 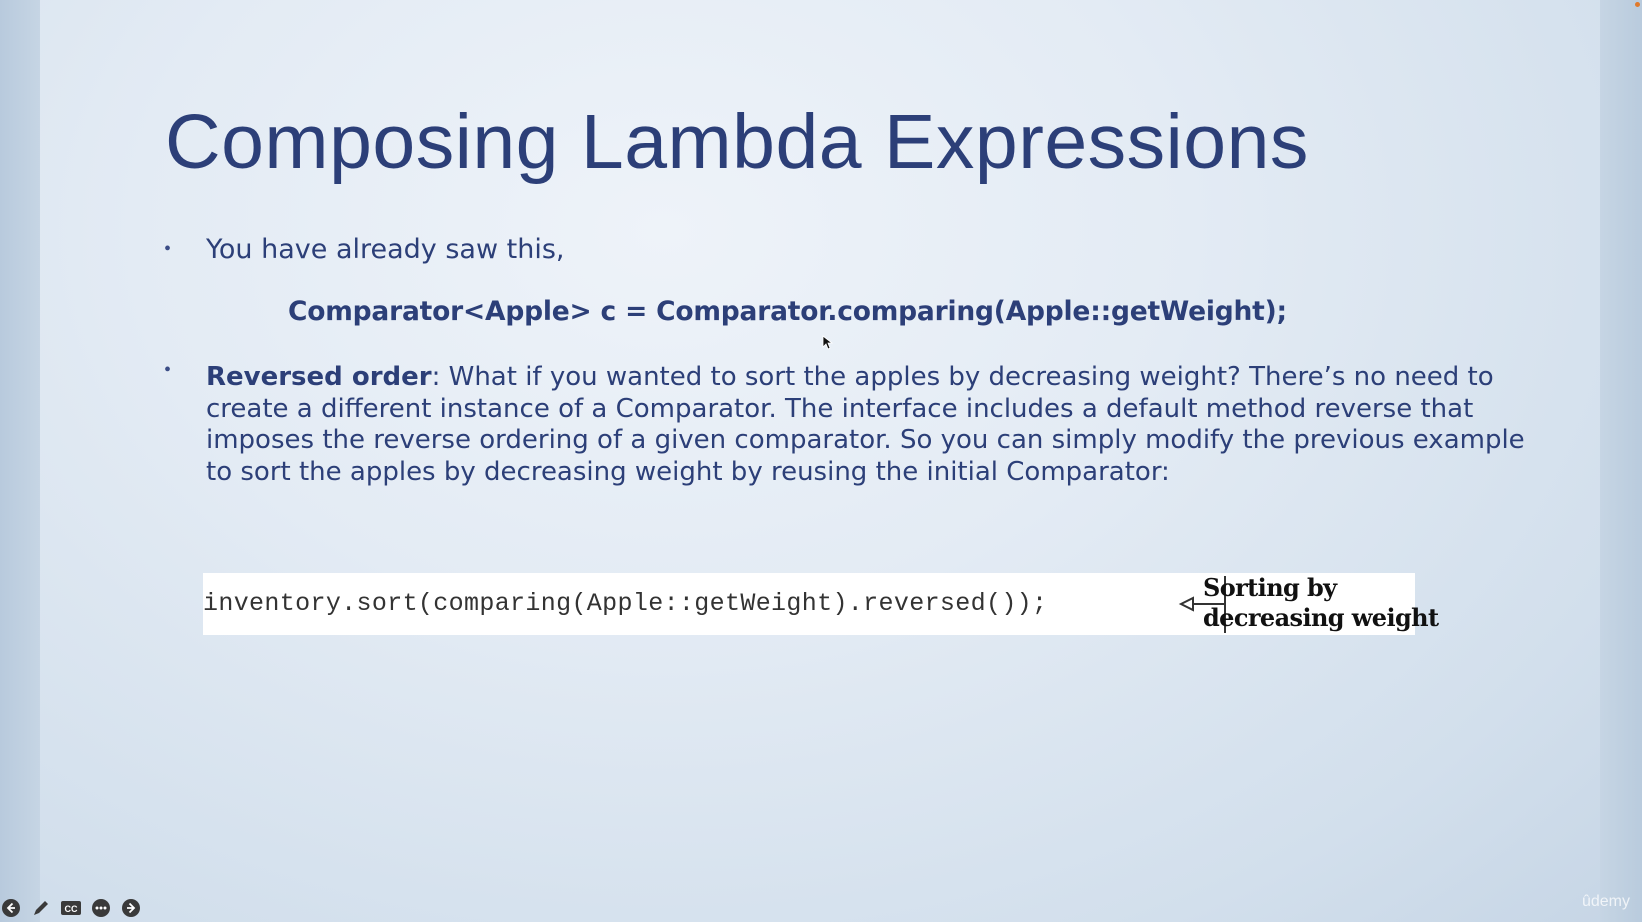 What do you see at coordinates (319, 377) in the screenshot?
I see `bullet-2-heading: Reversed order` at bounding box center [319, 377].